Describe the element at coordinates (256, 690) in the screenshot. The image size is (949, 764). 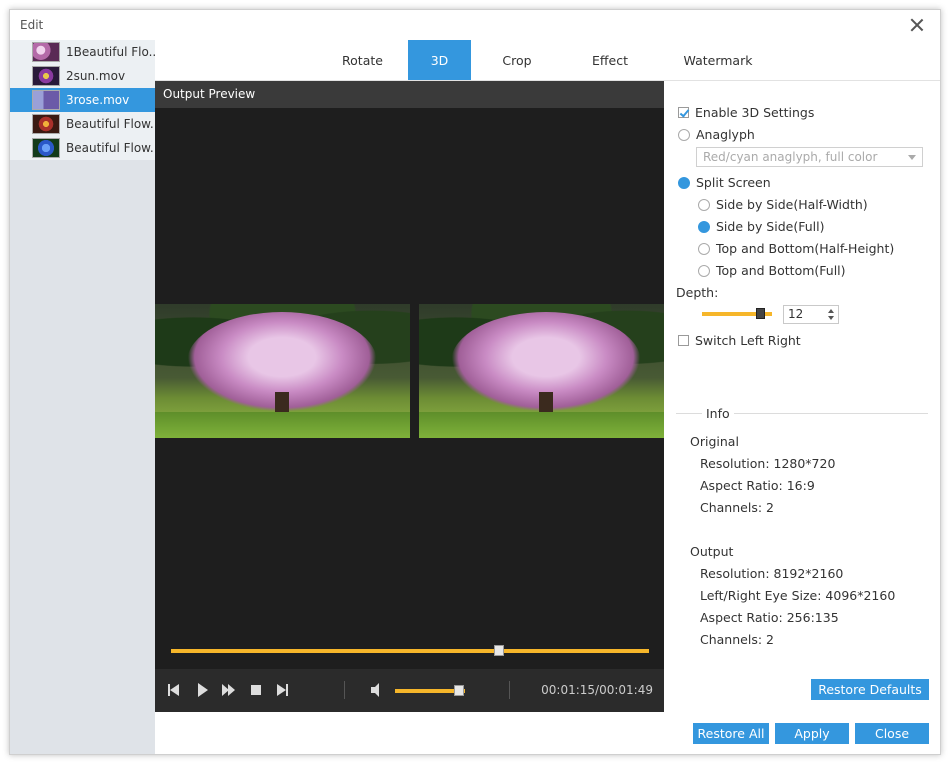
I see `stop-icon` at that location.